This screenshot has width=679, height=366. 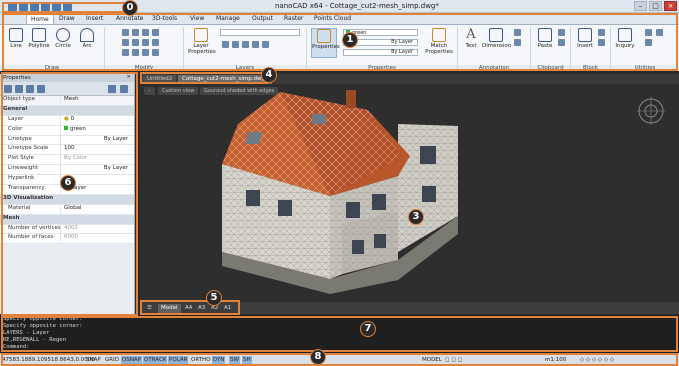 What do you see at coordinates (39, 38) in the screenshot?
I see `polyline-button: Polyline` at bounding box center [39, 38].